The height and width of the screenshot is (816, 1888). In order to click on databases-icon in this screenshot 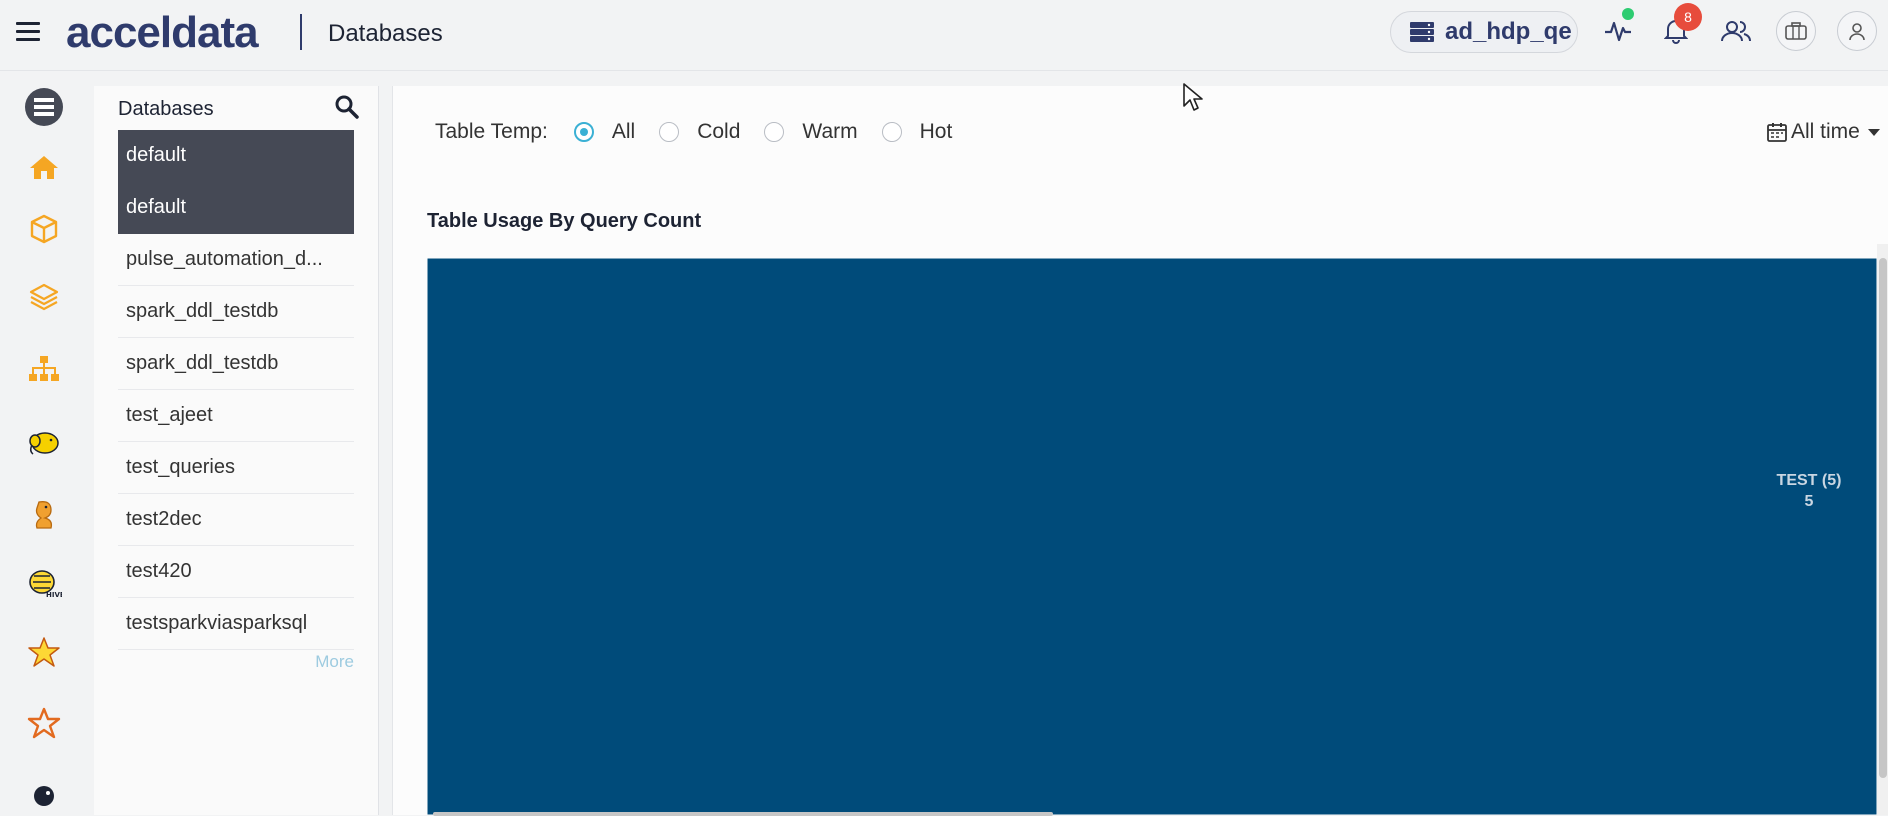, I will do `click(44, 107)`.